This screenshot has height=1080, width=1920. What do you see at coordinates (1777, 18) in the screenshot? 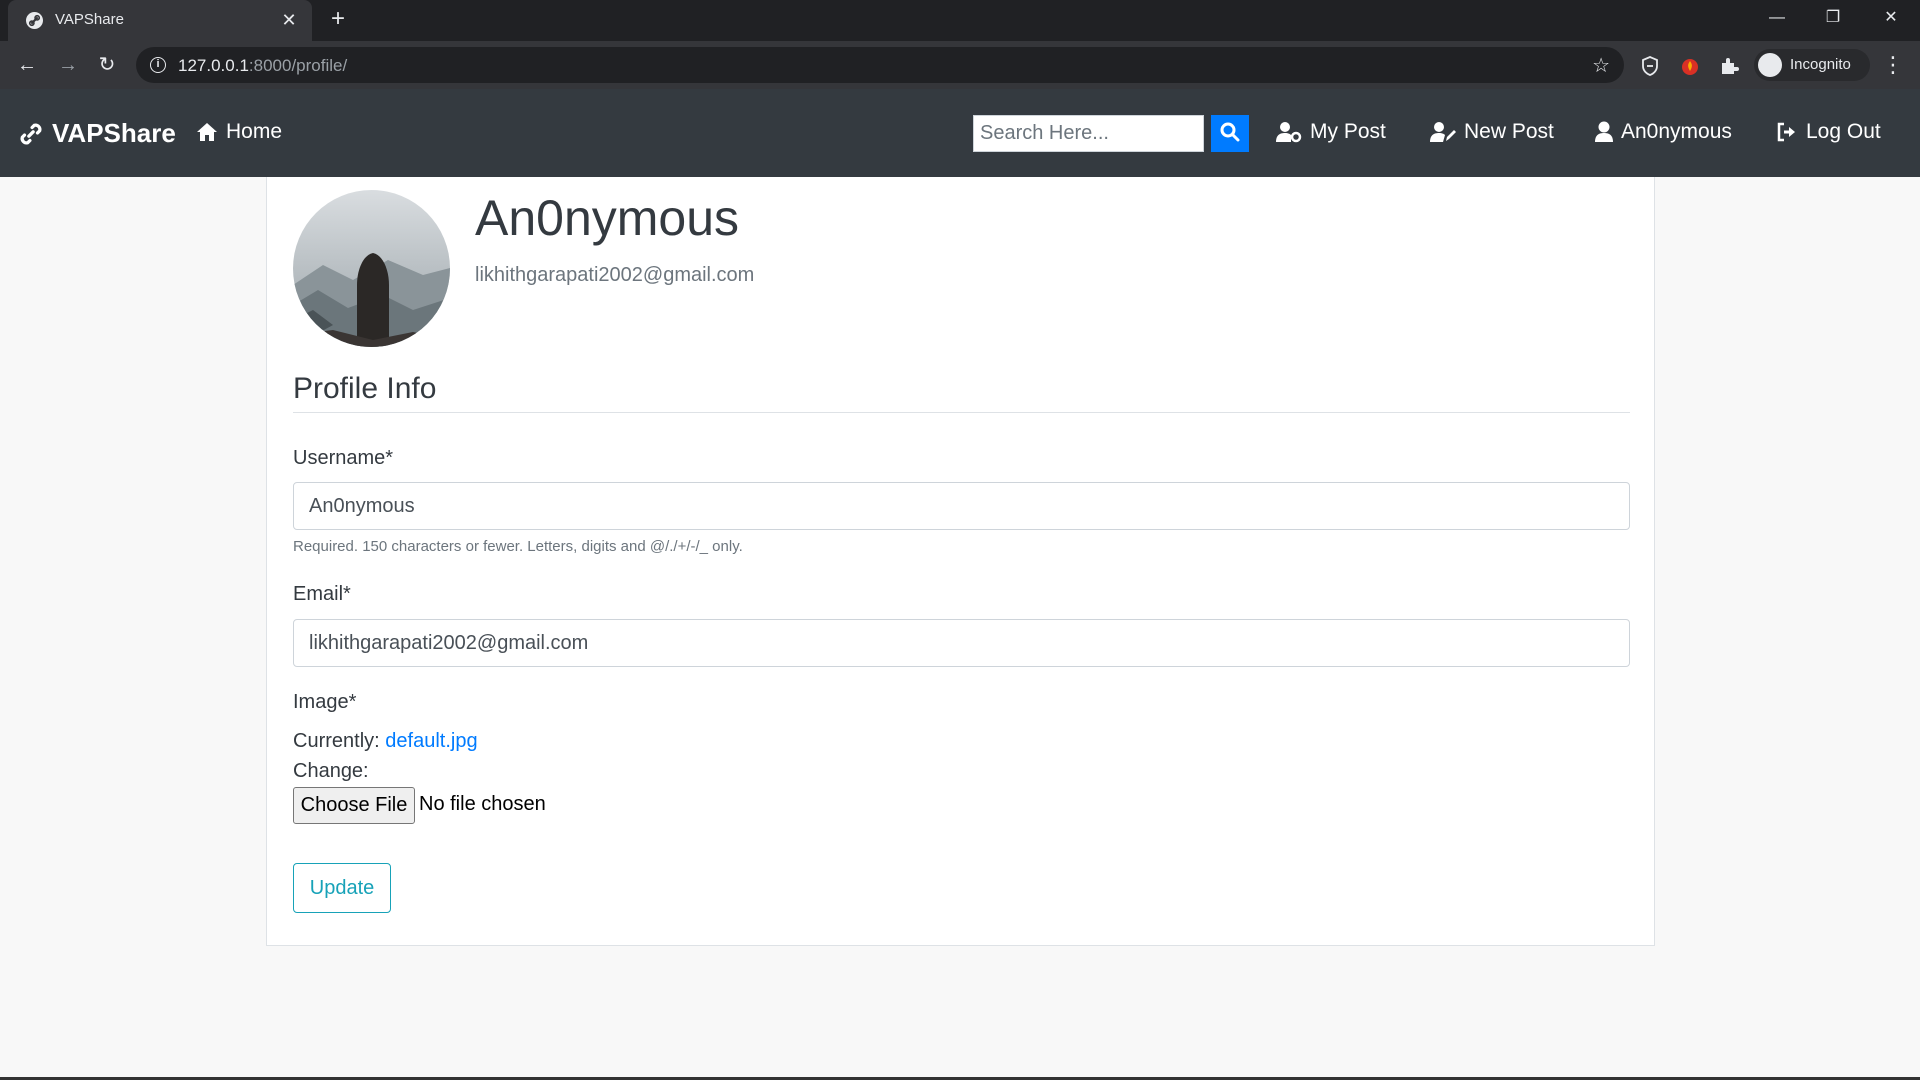
I see `minimize-icon: —` at bounding box center [1777, 18].